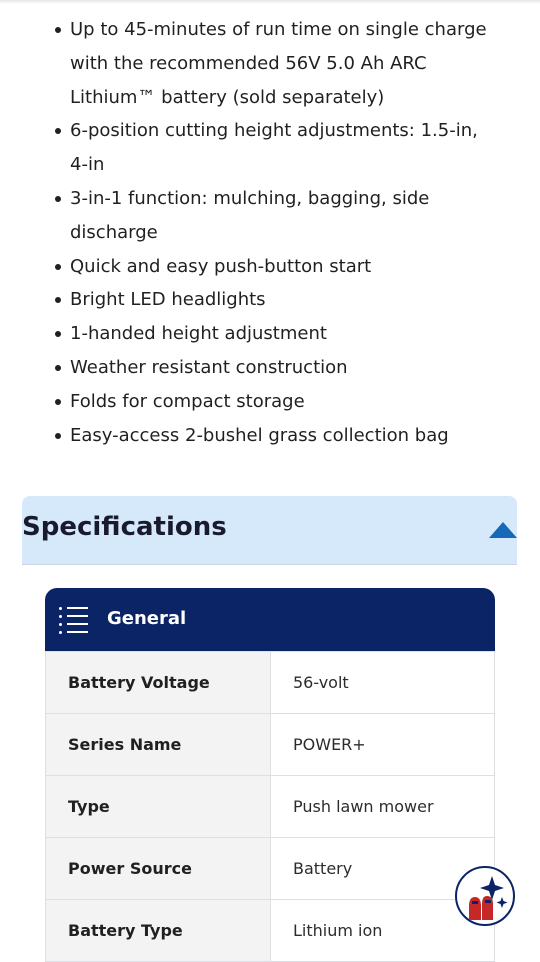  I want to click on spec-label: Power Source, so click(158, 868).